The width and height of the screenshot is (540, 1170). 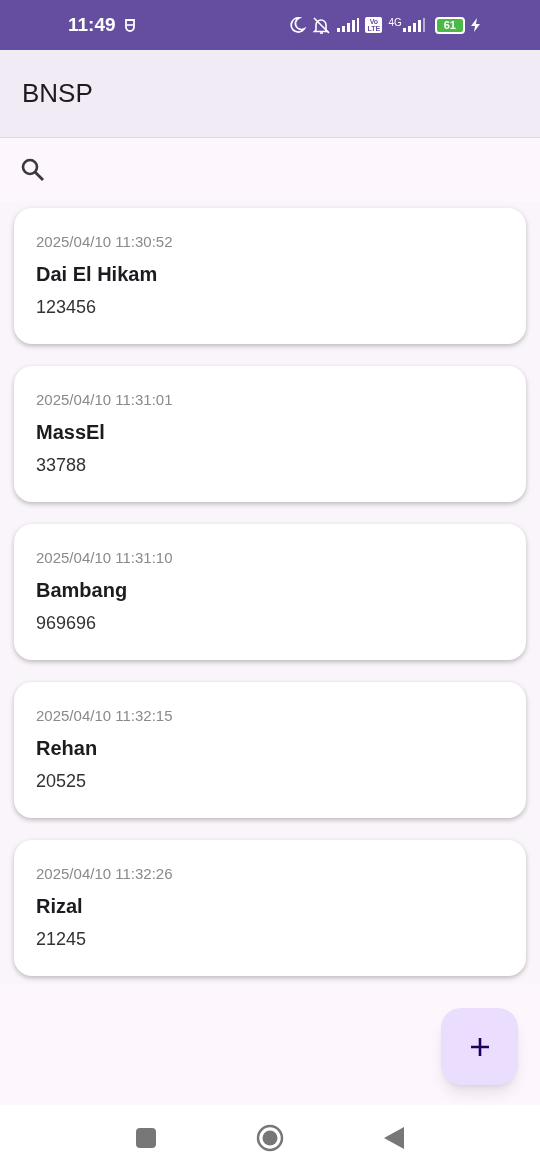 What do you see at coordinates (322, 25) in the screenshot?
I see `muted-bell-icon` at bounding box center [322, 25].